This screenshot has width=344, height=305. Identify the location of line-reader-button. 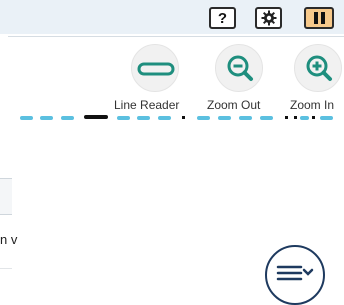
(155, 68).